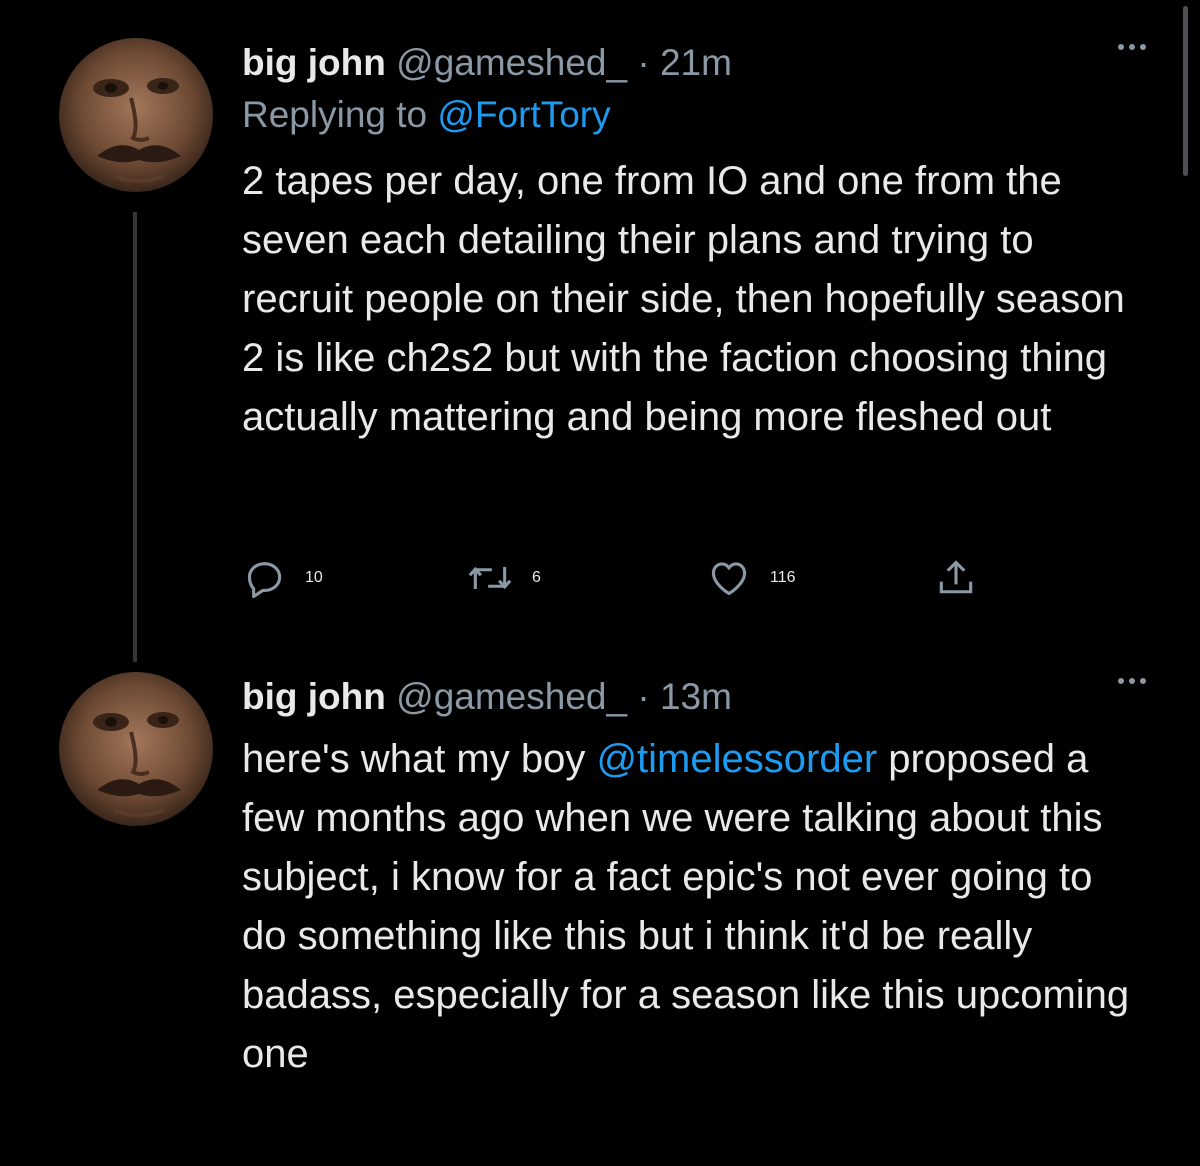 This screenshot has height=1166, width=1200. I want to click on share-icon, so click(956, 577).